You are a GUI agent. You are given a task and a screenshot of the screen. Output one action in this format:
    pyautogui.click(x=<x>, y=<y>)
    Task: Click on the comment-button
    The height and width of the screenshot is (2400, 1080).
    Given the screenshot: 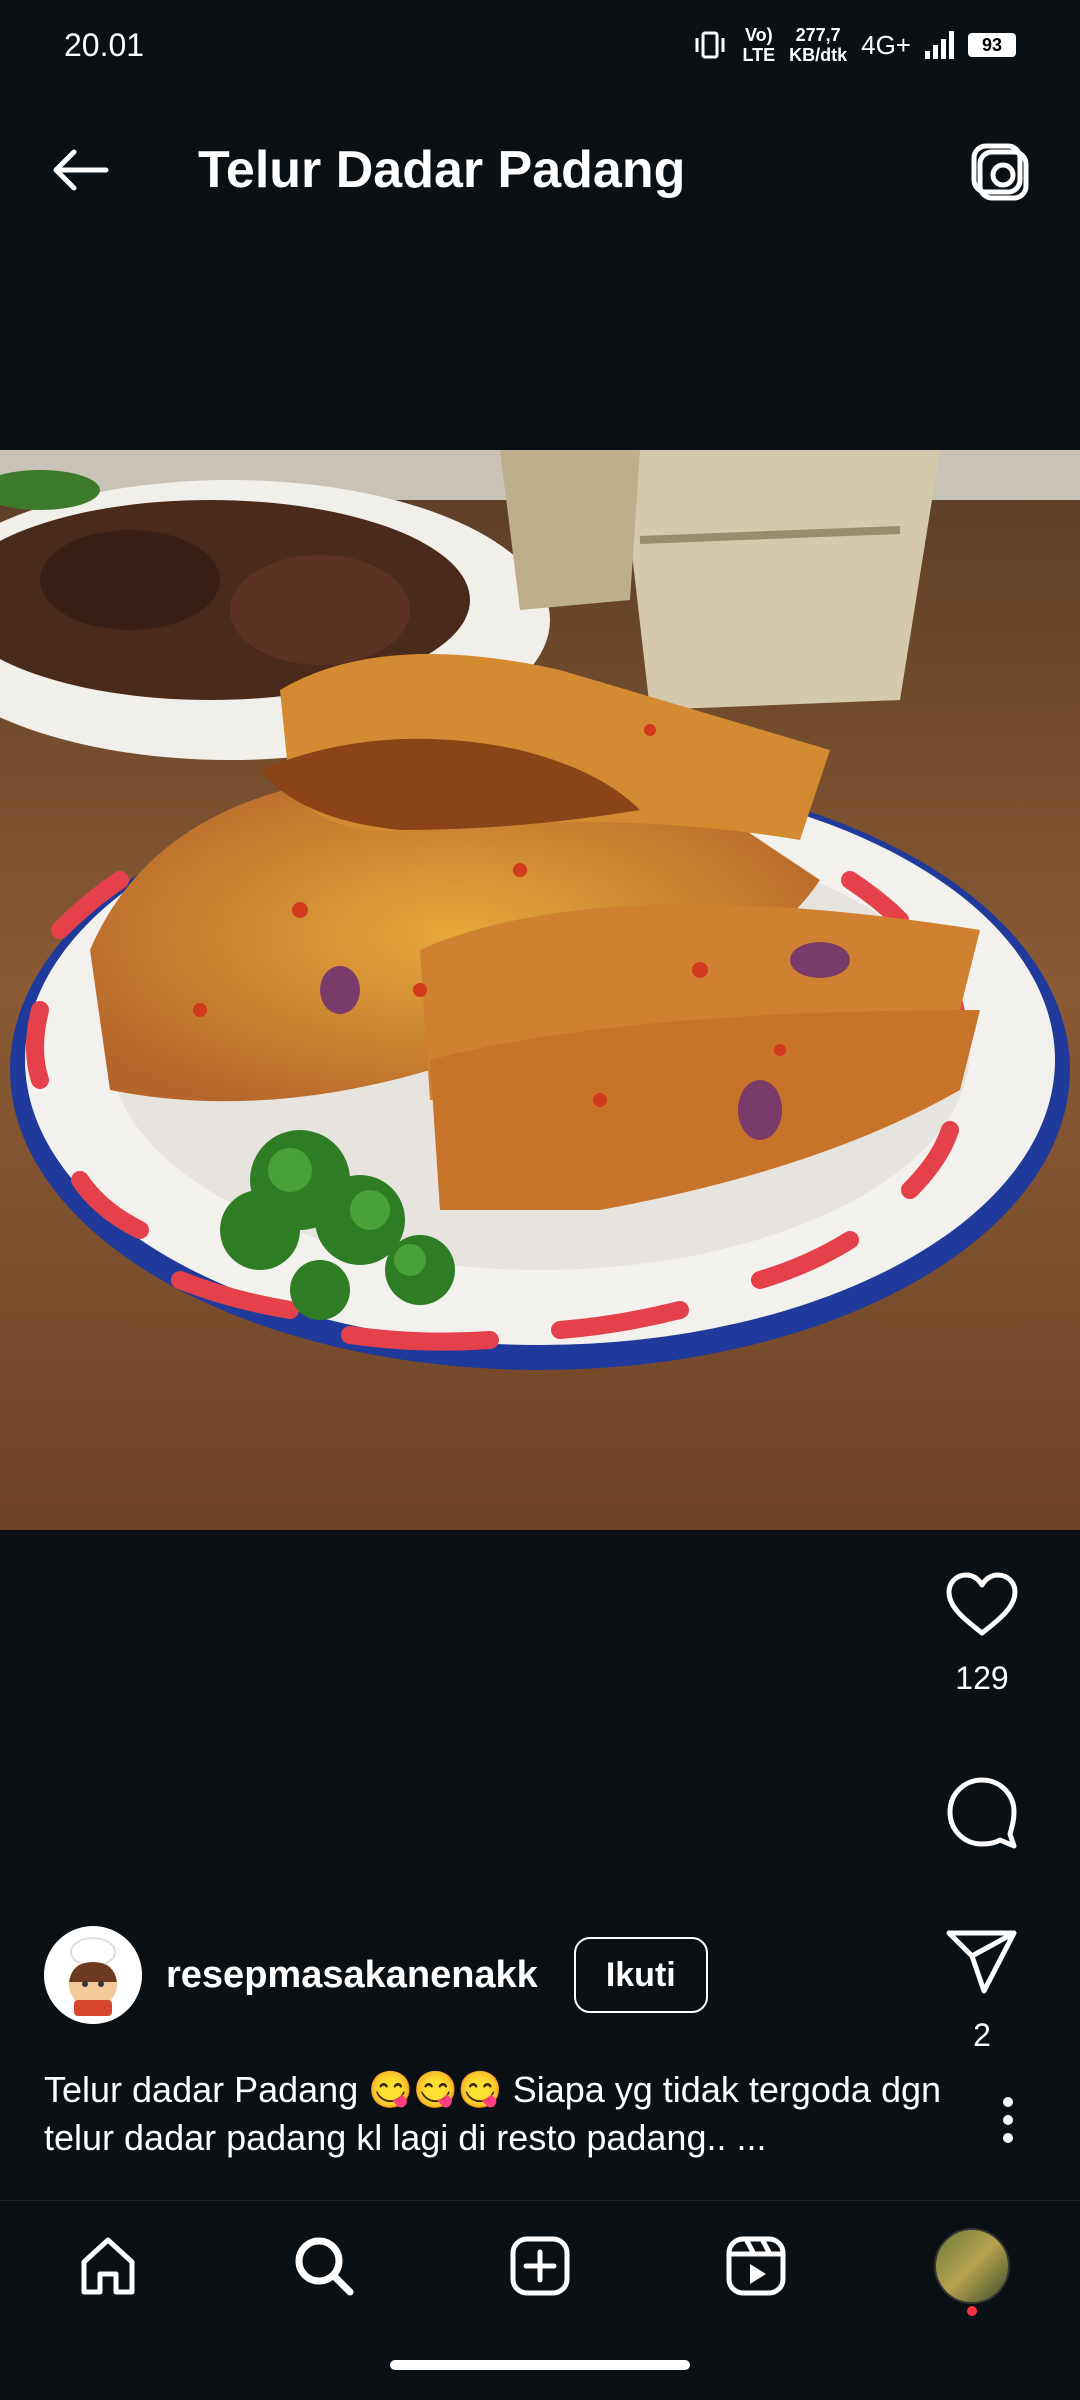 What is the action you would take?
    pyautogui.click(x=982, y=1812)
    